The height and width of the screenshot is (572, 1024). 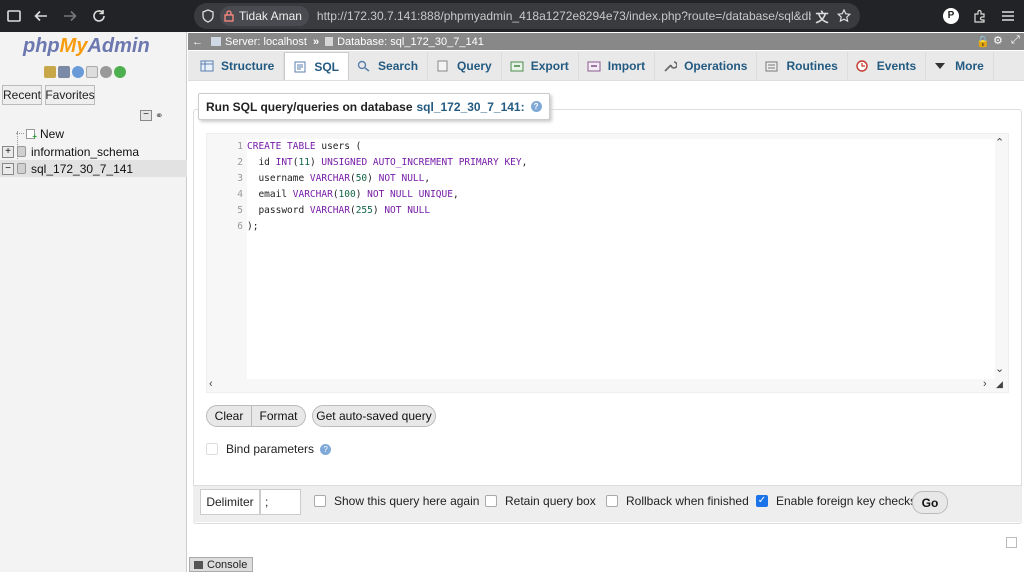 I want to click on security-indicator: Tidak Aman, so click(x=264, y=16).